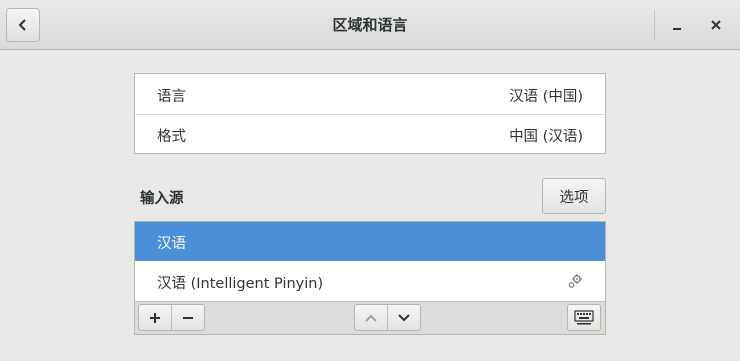 The image size is (740, 361). What do you see at coordinates (162, 199) in the screenshot?
I see `input-sources-heading: 输入源` at bounding box center [162, 199].